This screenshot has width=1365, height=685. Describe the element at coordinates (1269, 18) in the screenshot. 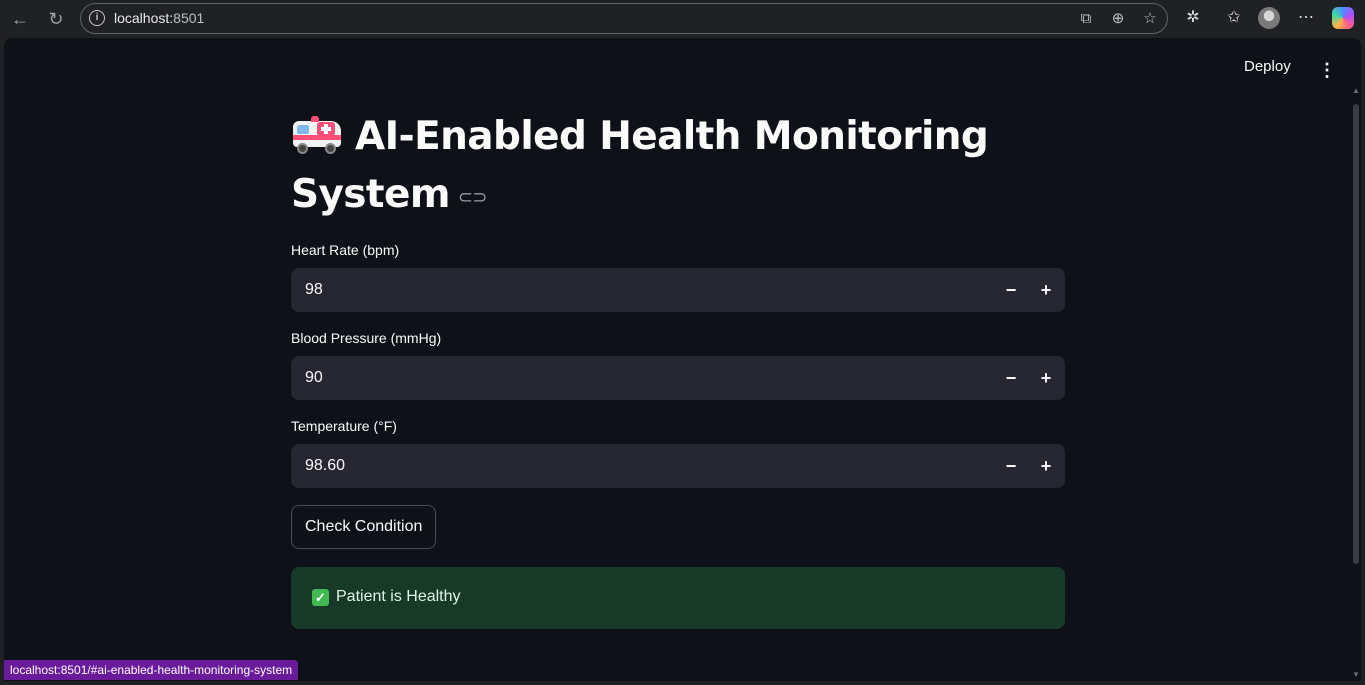

I see `profile-avatar` at that location.